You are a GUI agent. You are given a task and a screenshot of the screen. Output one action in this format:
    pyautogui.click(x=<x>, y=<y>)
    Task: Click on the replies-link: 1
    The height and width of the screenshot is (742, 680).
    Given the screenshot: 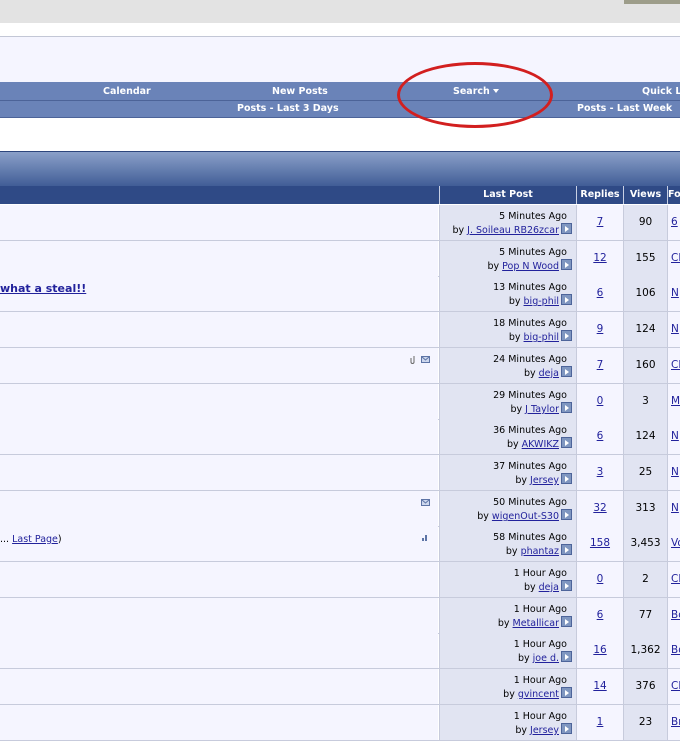 What is the action you would take?
    pyautogui.click(x=600, y=722)
    